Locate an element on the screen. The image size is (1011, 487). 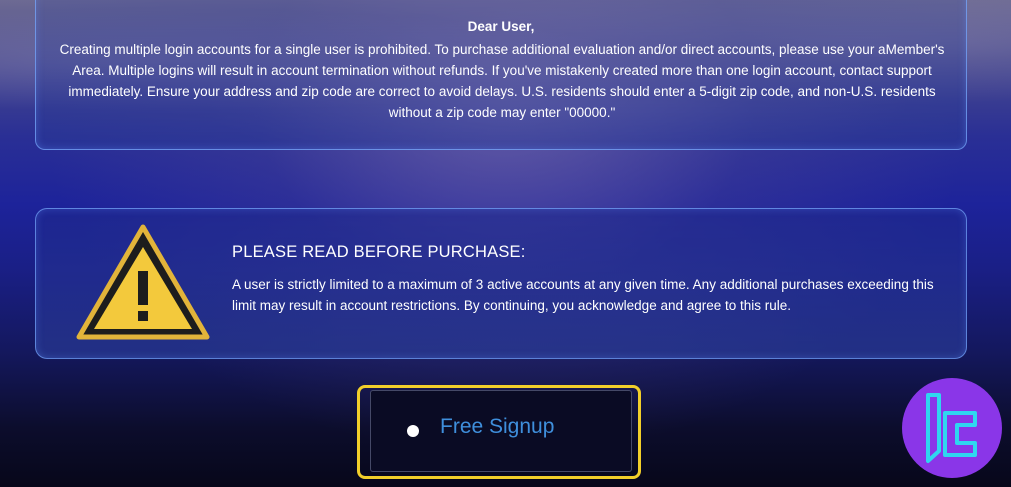
warning-triangle-icon is located at coordinates (143, 282).